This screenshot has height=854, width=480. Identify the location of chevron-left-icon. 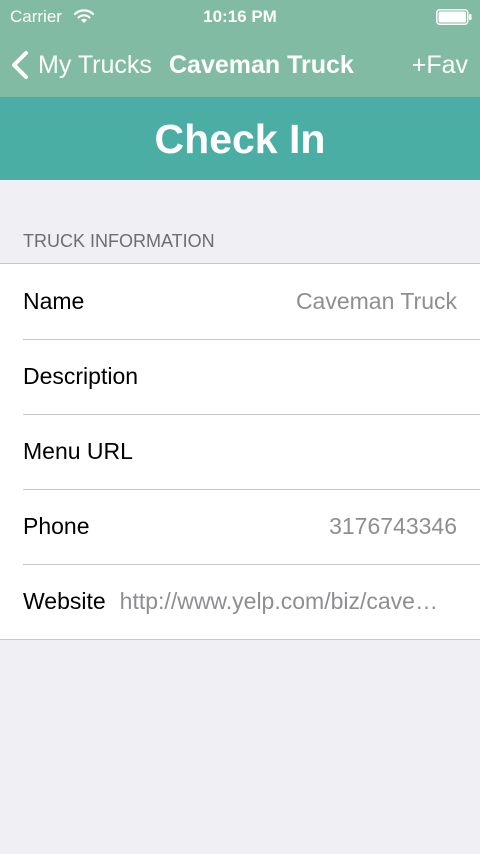
(20, 65).